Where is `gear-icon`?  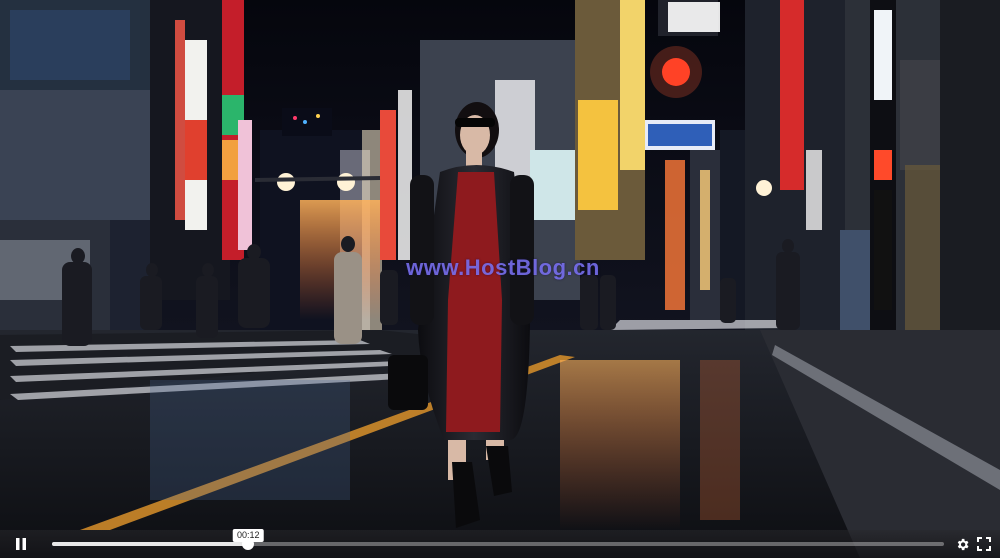
gear-icon is located at coordinates (962, 544).